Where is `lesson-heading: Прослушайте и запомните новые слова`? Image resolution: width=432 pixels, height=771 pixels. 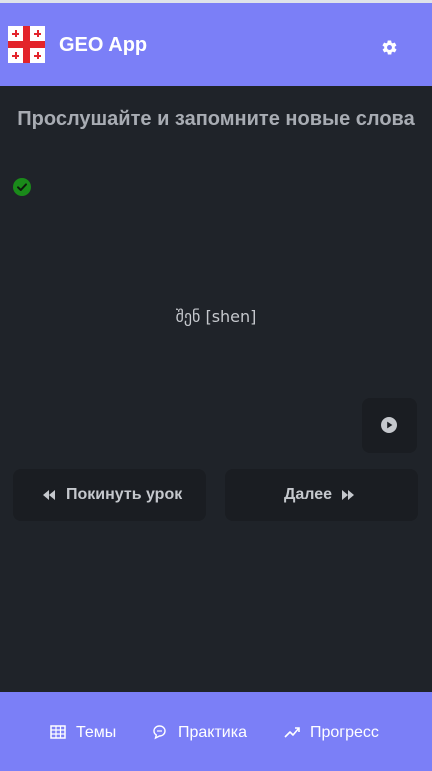 lesson-heading: Прослушайте и запомните новые слова is located at coordinates (216, 119).